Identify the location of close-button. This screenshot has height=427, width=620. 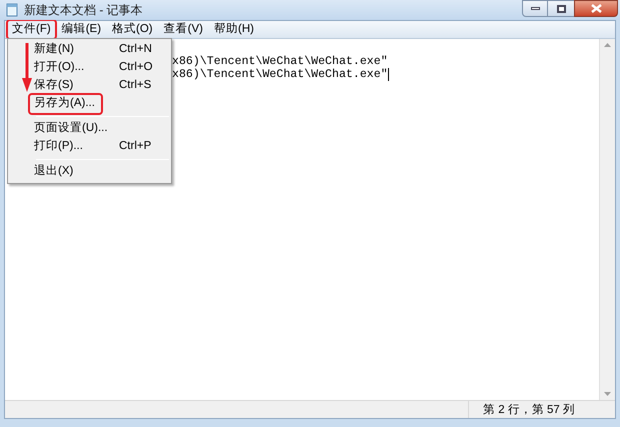
(596, 8).